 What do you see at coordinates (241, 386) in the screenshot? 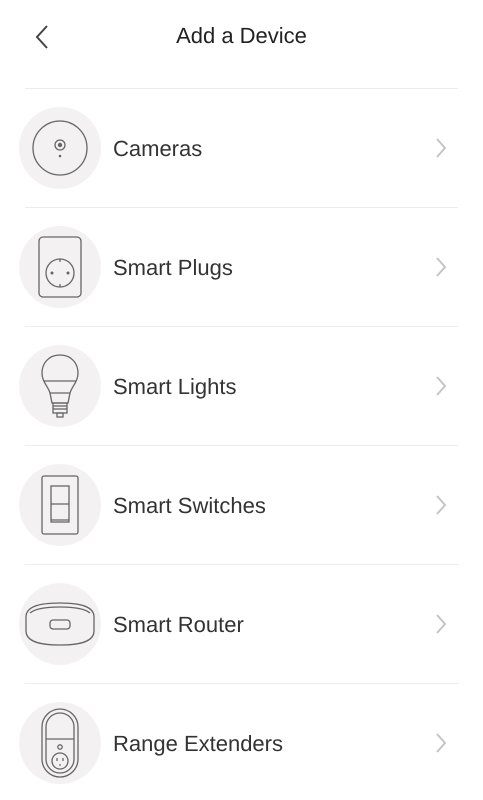
I see `device-category-row: Smart Lights` at bounding box center [241, 386].